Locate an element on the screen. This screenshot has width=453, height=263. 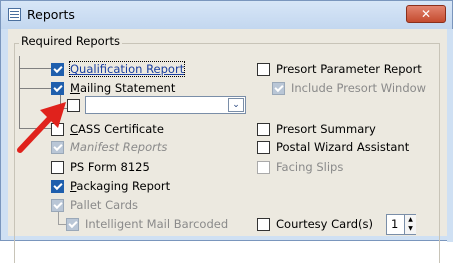
facing-slips-option: Facing Slips is located at coordinates (300, 167).